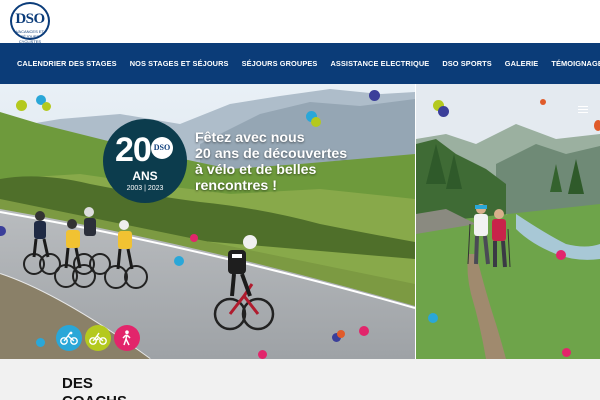 This screenshot has width=600, height=400. I want to click on cycling-icon, so click(69, 338).